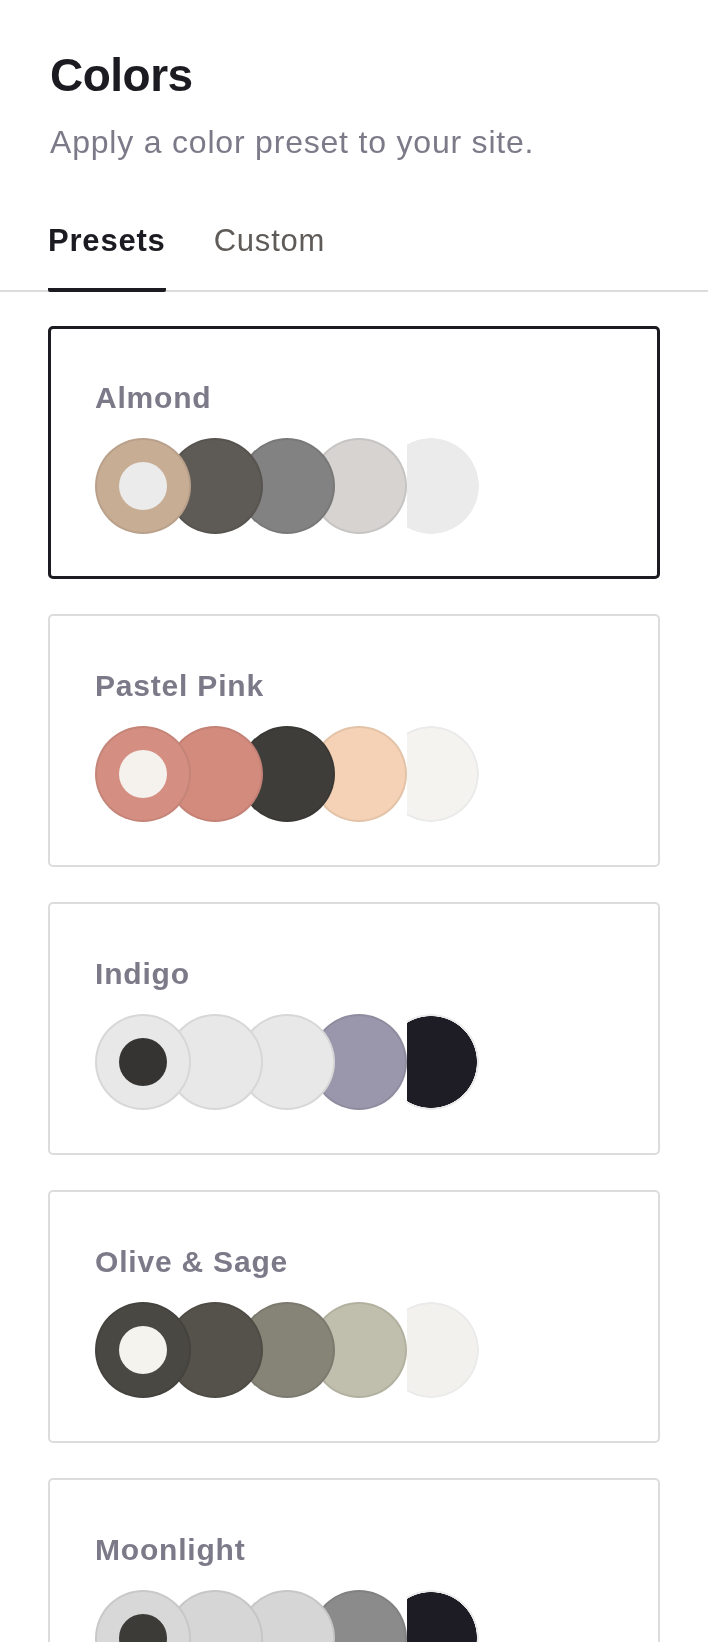  What do you see at coordinates (354, 740) in the screenshot?
I see `preset-card: Pastel Pink` at bounding box center [354, 740].